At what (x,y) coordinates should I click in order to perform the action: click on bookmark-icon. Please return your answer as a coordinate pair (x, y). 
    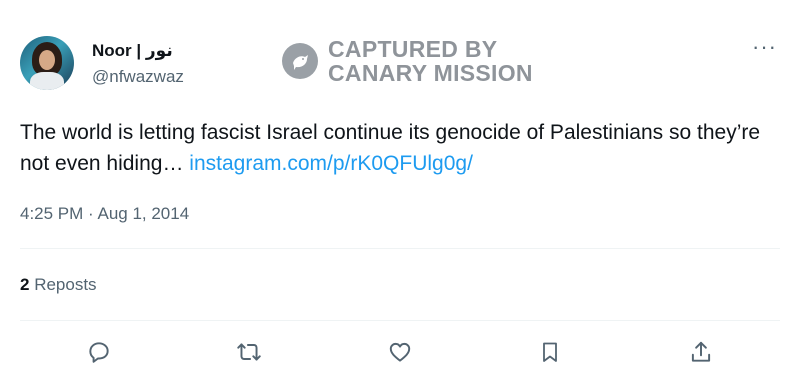
    Looking at the image, I should click on (550, 352).